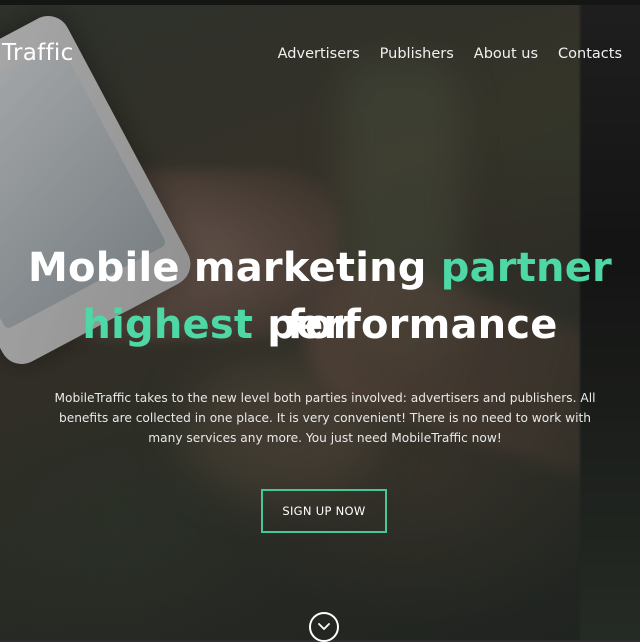 The image size is (640, 642). What do you see at coordinates (506, 54) in the screenshot?
I see `nav-link-about-us: About us` at bounding box center [506, 54].